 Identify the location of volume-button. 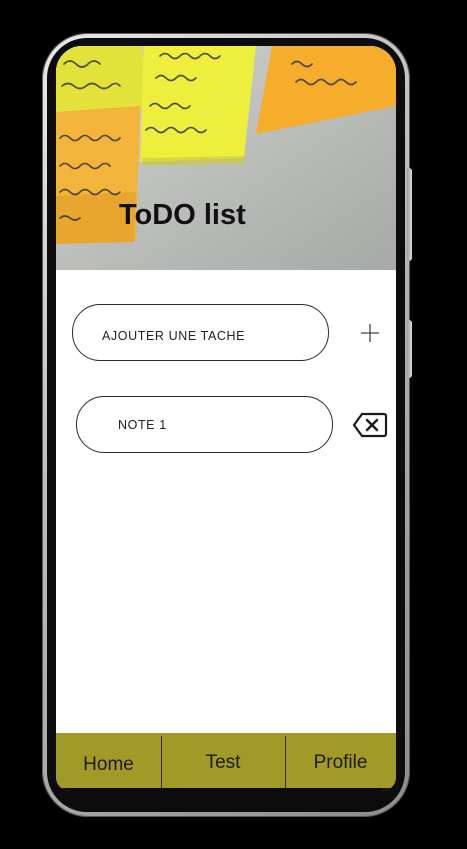
(409, 214).